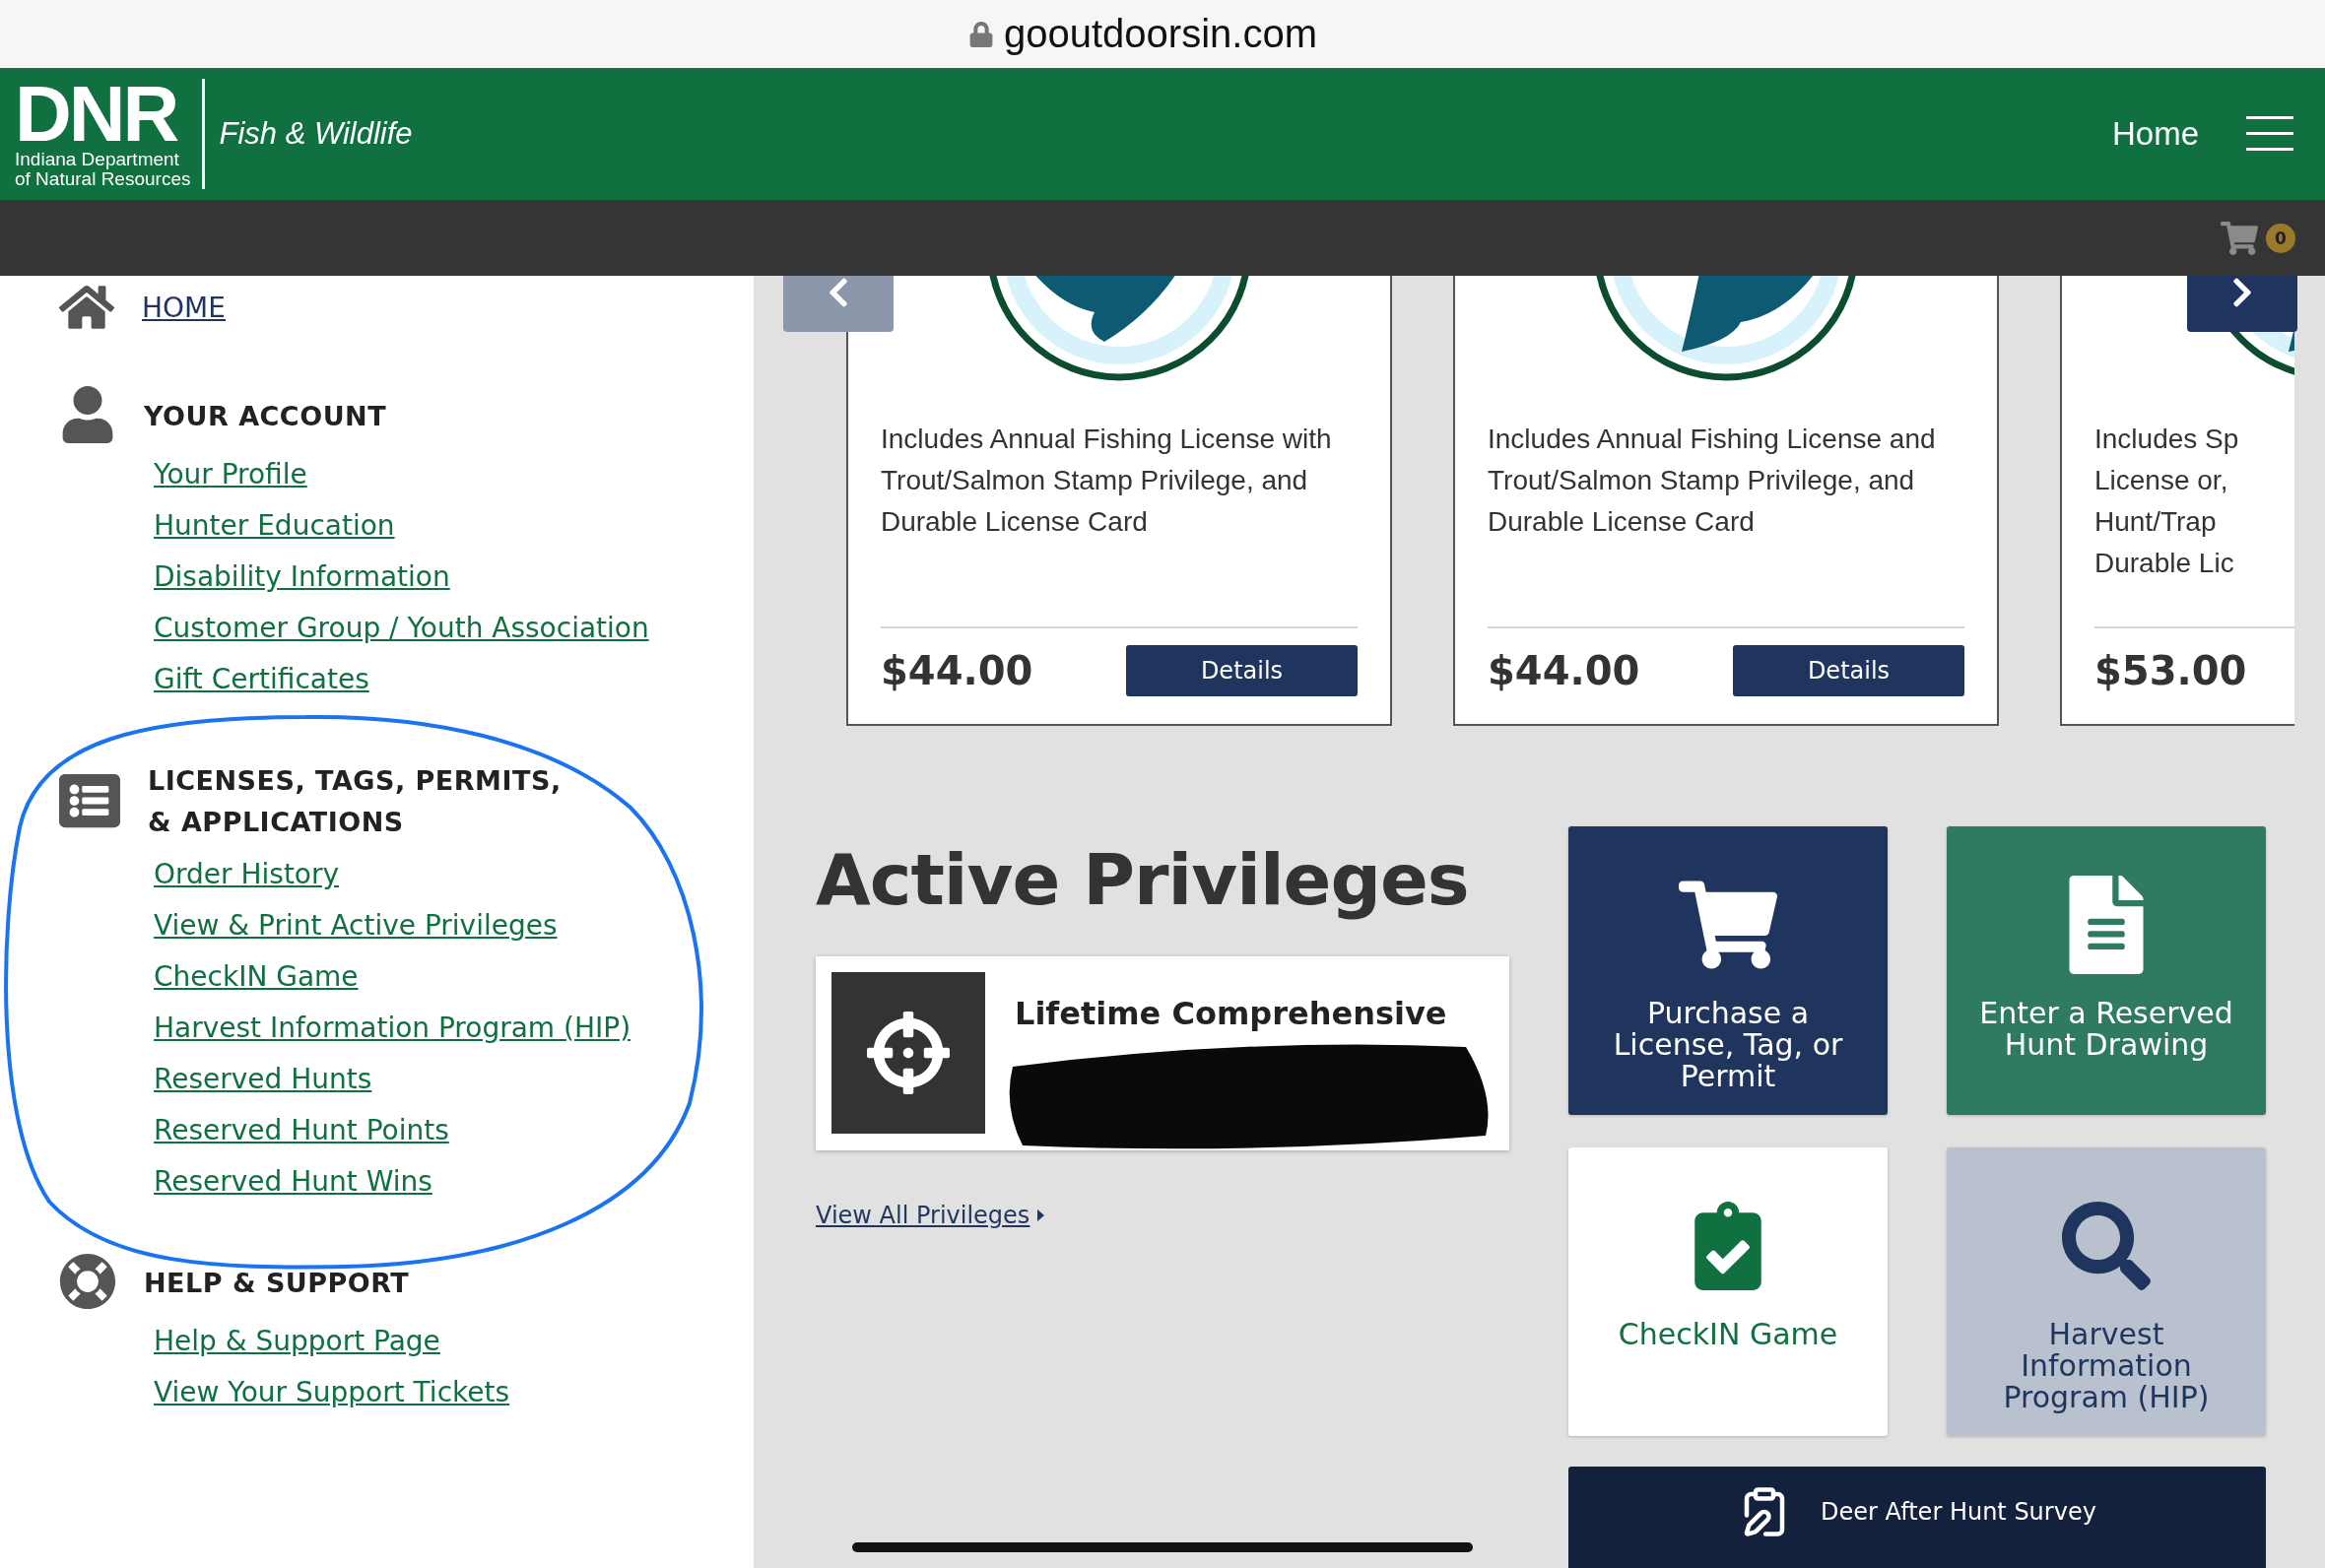  Describe the element at coordinates (454, 977) in the screenshot. I see `sidebar-link: CheckIN Game` at that location.